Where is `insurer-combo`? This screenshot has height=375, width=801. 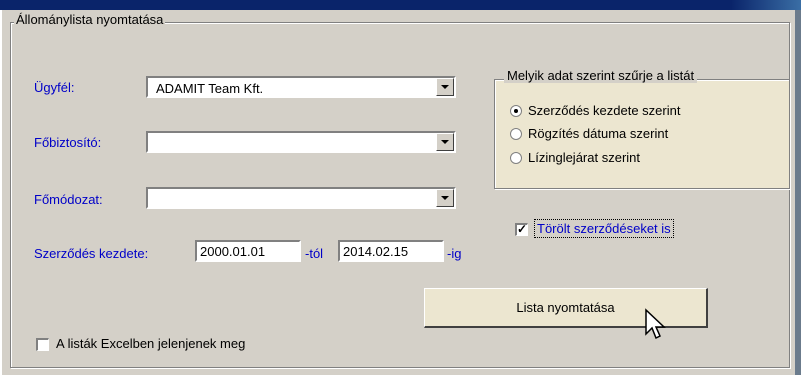
insurer-combo is located at coordinates (301, 142).